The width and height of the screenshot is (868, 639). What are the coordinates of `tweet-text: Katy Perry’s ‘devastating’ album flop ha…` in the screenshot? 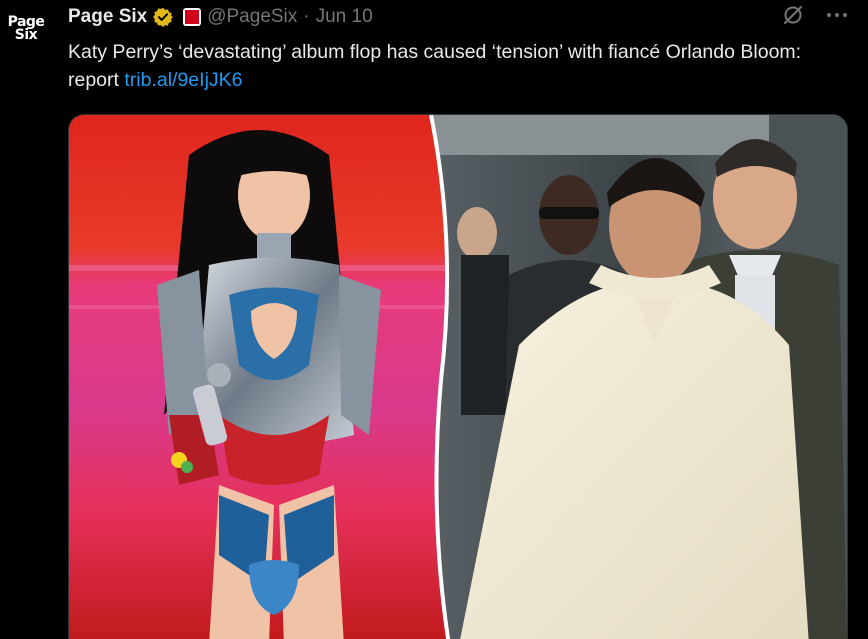 It's located at (458, 66).